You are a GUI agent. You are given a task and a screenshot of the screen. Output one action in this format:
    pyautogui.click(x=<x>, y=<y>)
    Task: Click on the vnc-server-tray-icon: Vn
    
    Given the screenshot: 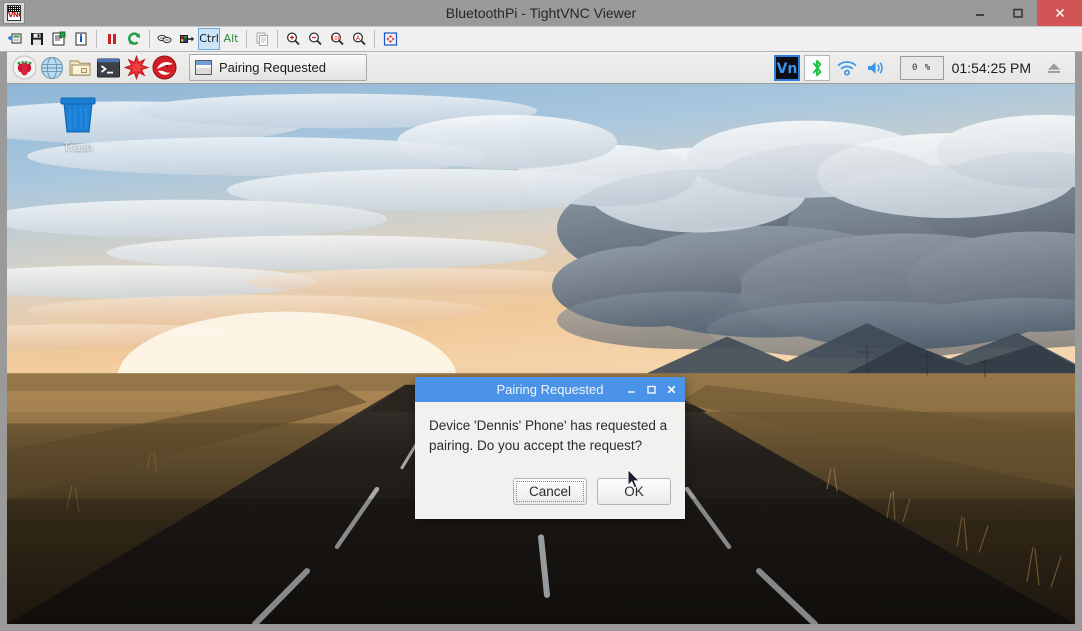 What is the action you would take?
    pyautogui.click(x=786, y=67)
    